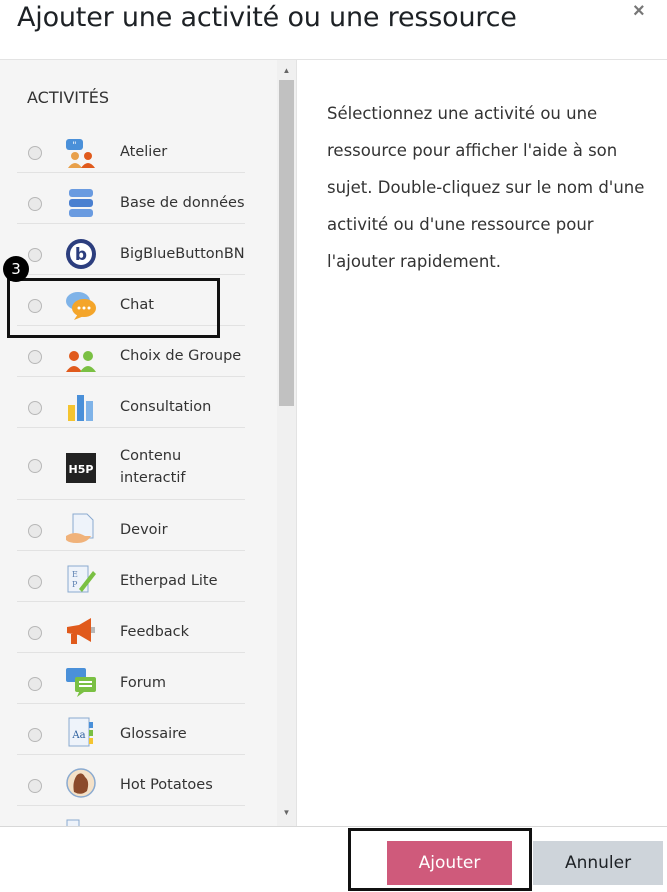 The width and height of the screenshot is (667, 892). I want to click on scroll-up-arrow-icon: ▲, so click(286, 71).